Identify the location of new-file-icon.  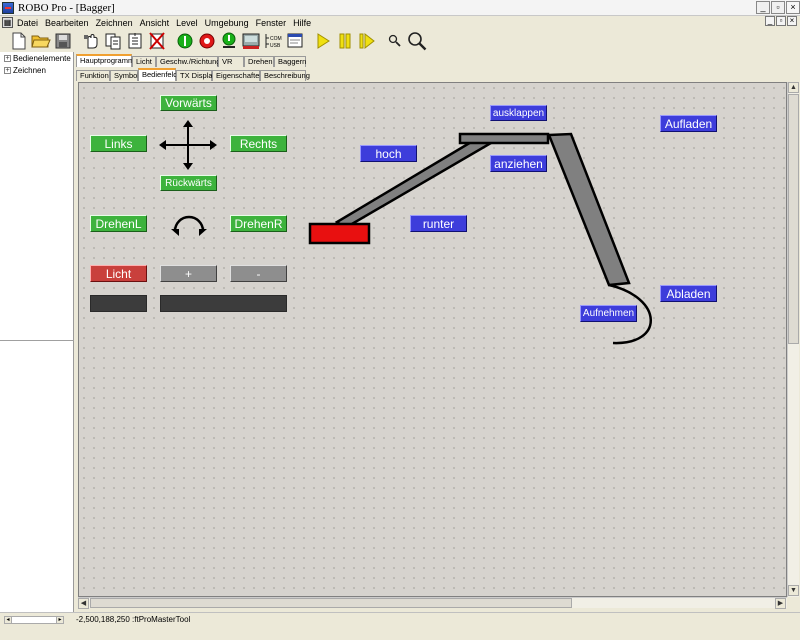
(19, 41).